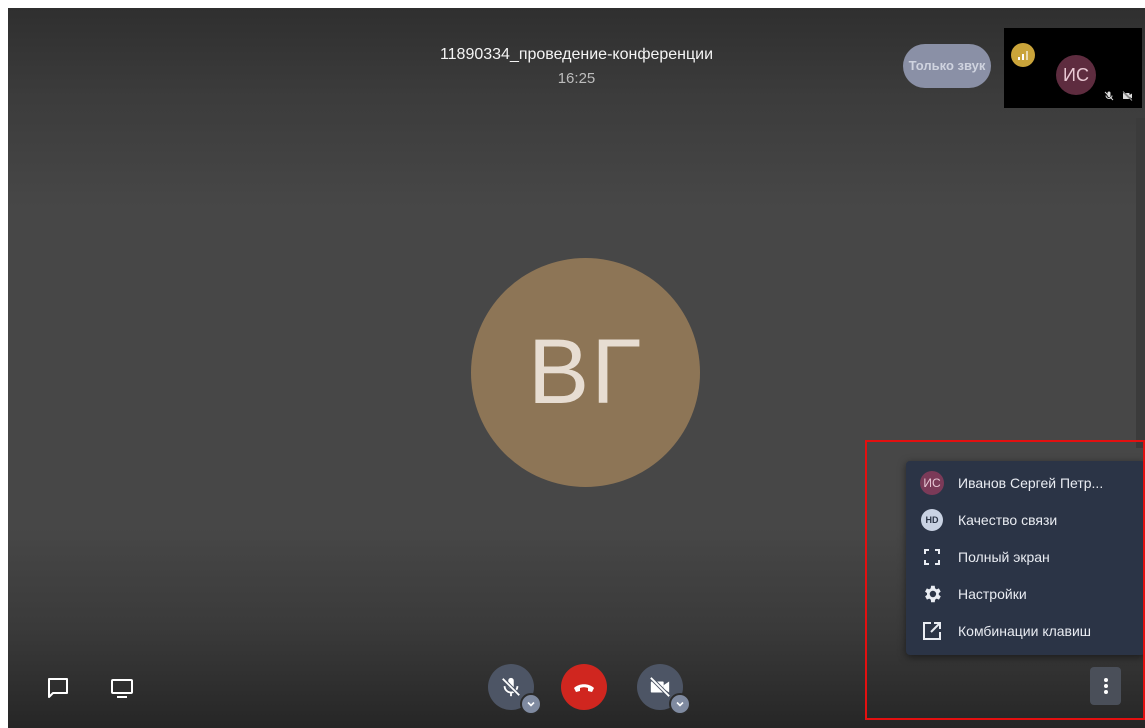 This screenshot has height=728, width=1145. Describe the element at coordinates (932, 520) in the screenshot. I see `hd-icon: HD` at that location.